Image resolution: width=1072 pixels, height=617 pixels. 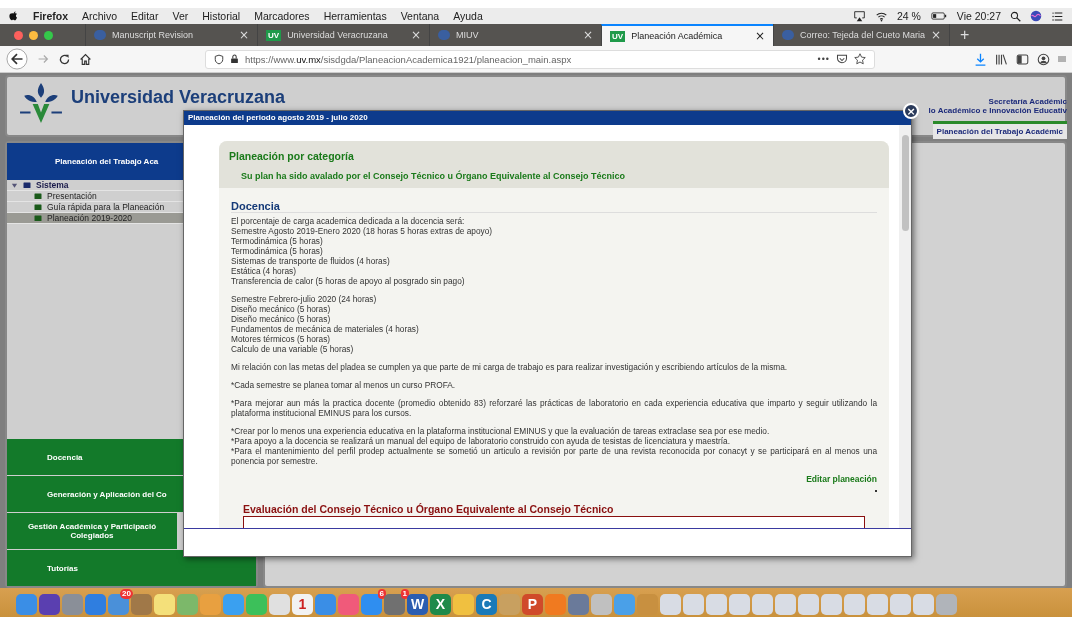 I want to click on download-icon, so click(x=980, y=59).